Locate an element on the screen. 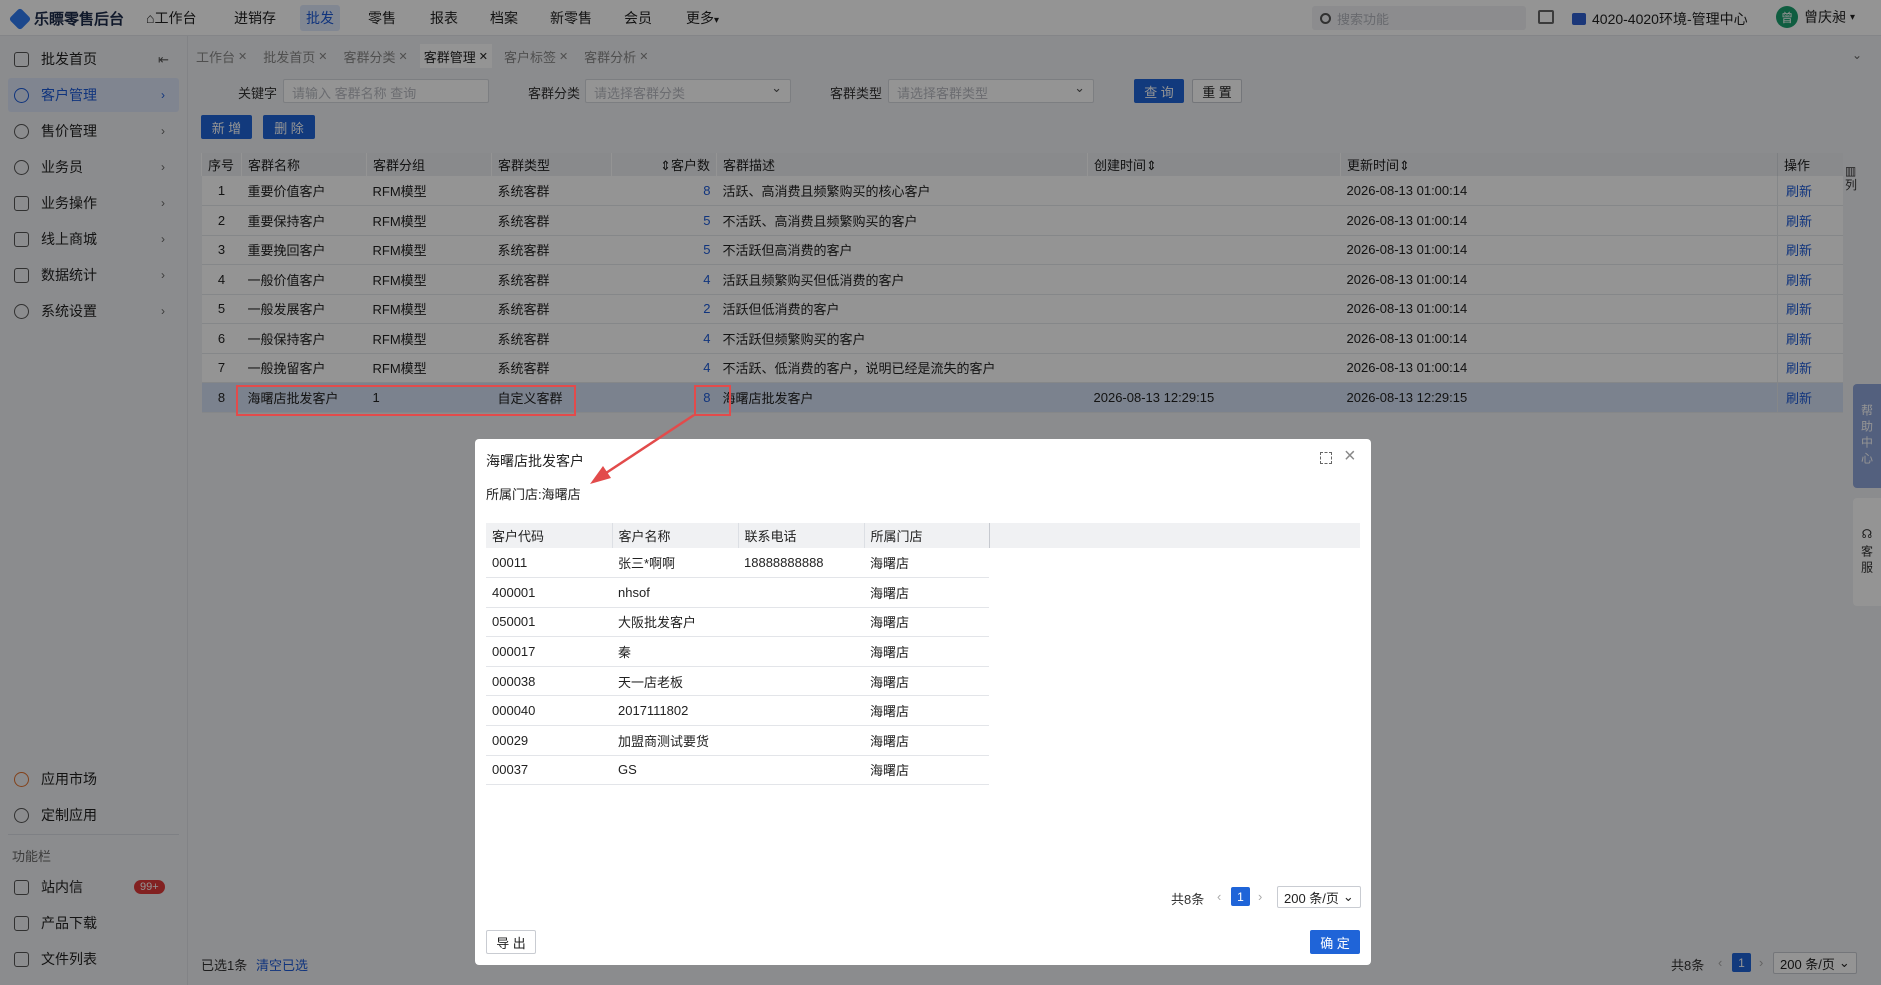  table-row: 050001 大阪批发客户 海曙店 is located at coordinates (737, 622).